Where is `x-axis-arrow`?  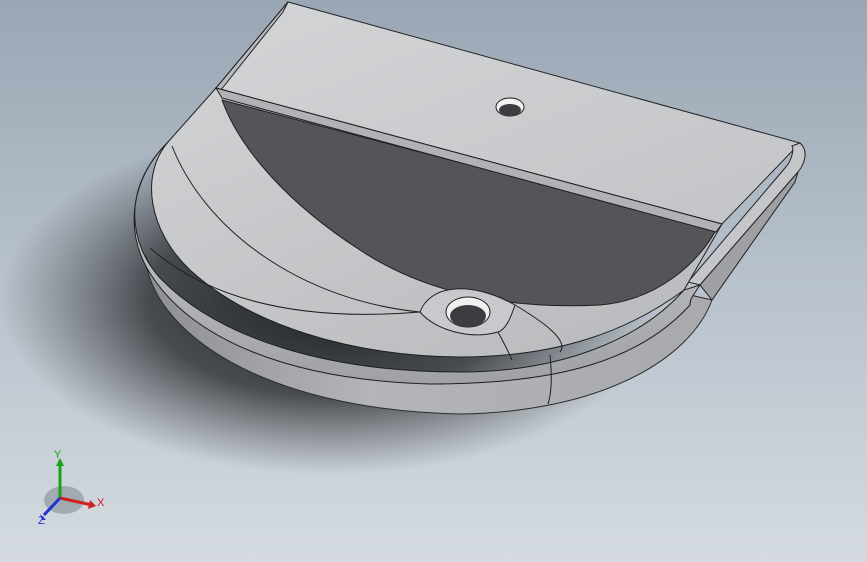
x-axis-arrow is located at coordinates (92, 504).